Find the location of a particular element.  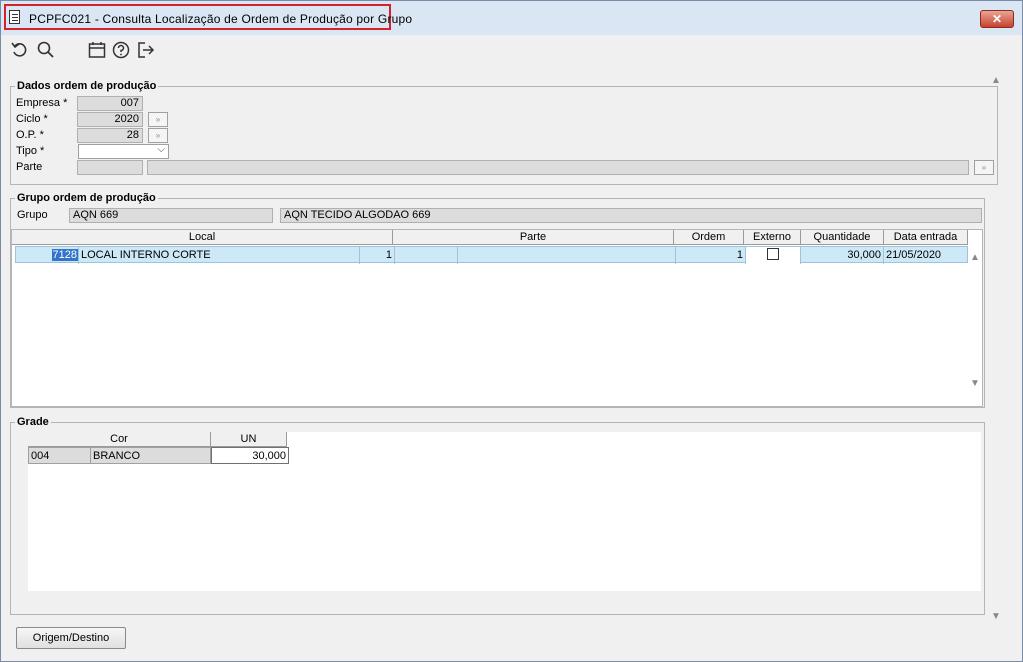

col-header-quantidade: Quantidade is located at coordinates (842, 237).